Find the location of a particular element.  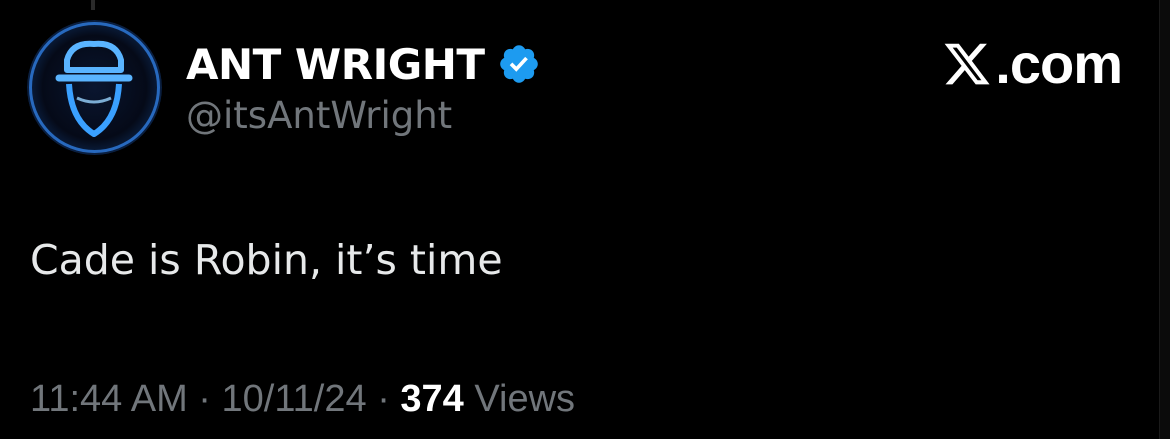

views-count: 374 is located at coordinates (432, 399).